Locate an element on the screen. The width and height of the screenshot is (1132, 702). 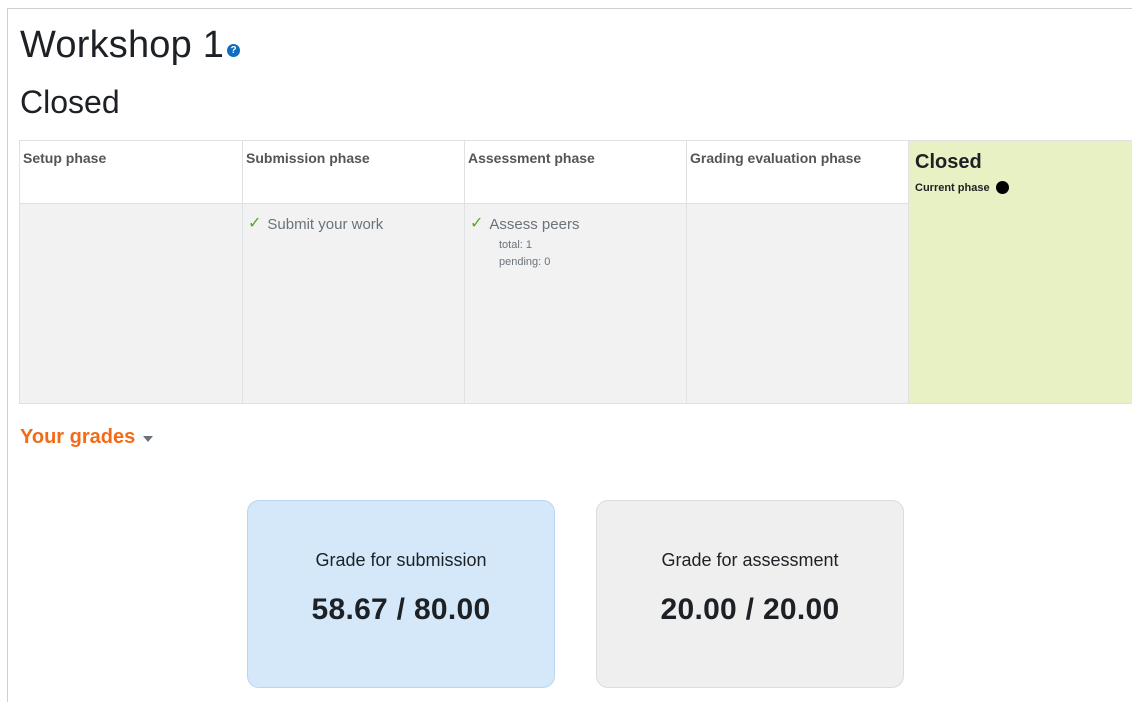
current-phase-heading: Closed is located at coordinates (70, 102).